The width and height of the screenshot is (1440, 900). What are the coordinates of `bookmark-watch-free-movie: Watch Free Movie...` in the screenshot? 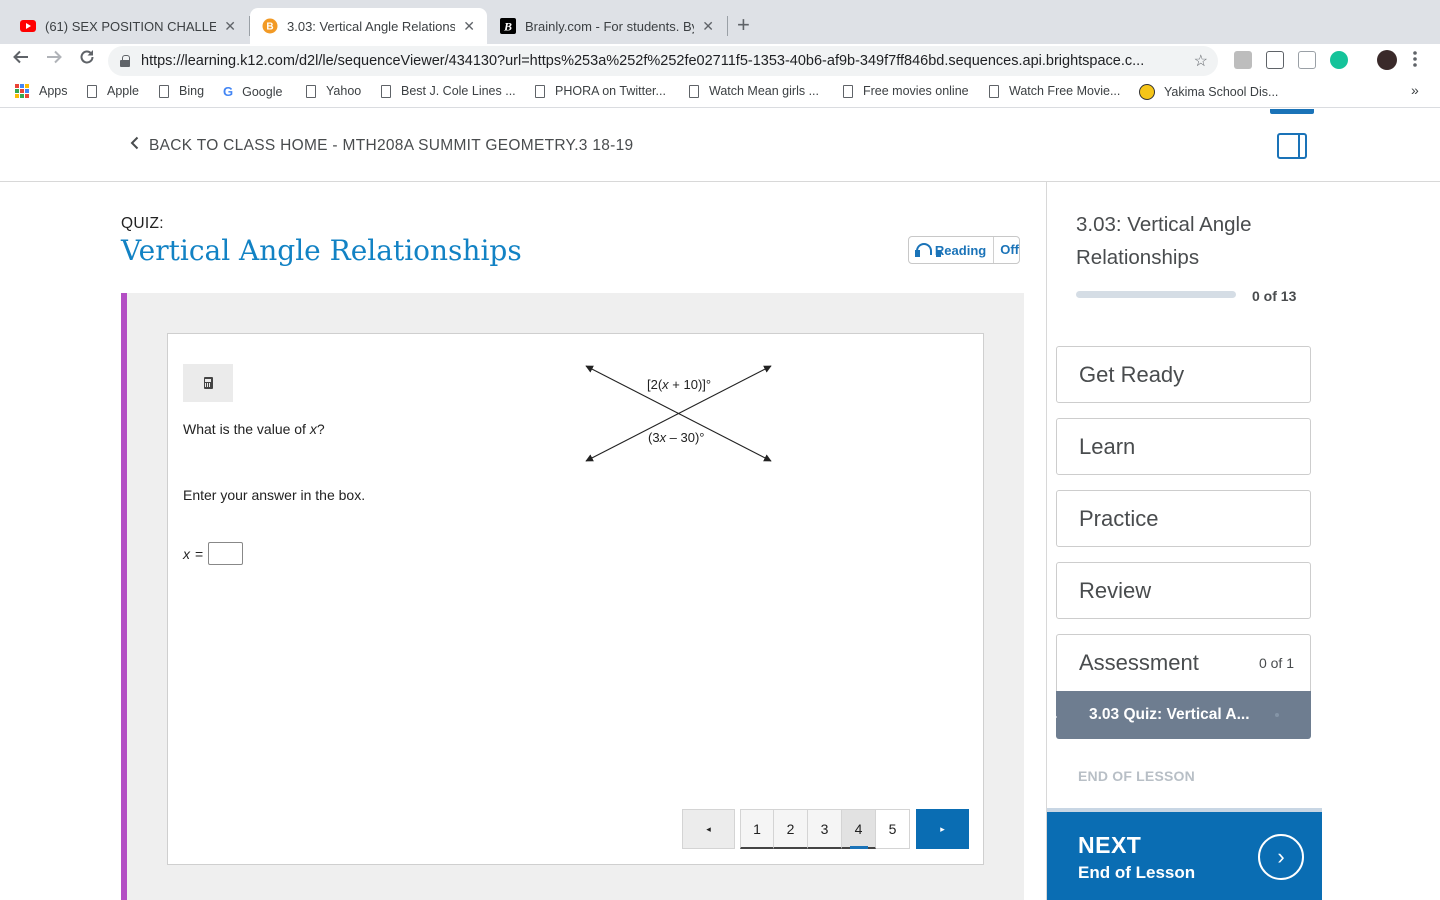 It's located at (1054, 91).